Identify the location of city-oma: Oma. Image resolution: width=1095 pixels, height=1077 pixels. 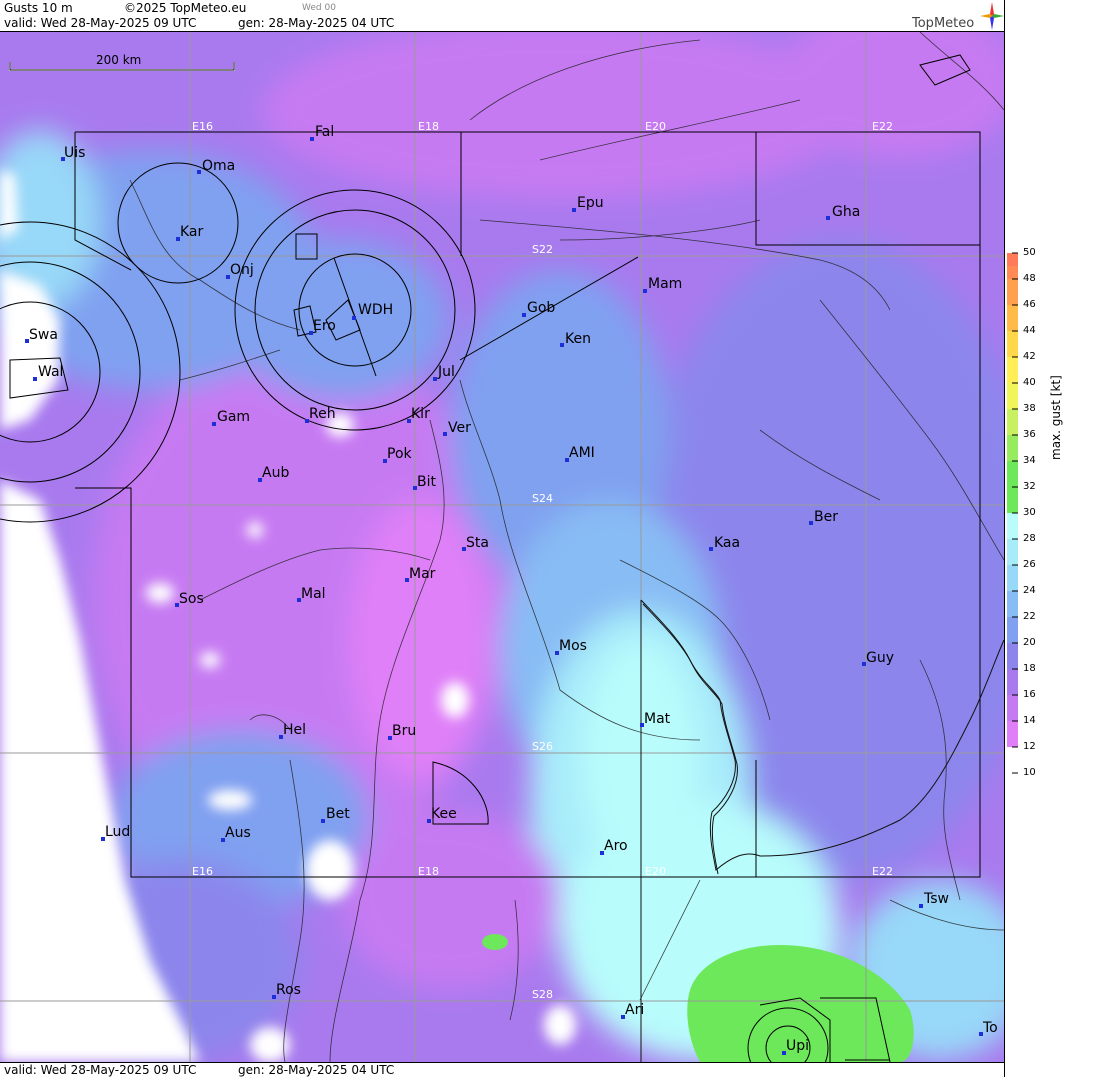
(216, 166).